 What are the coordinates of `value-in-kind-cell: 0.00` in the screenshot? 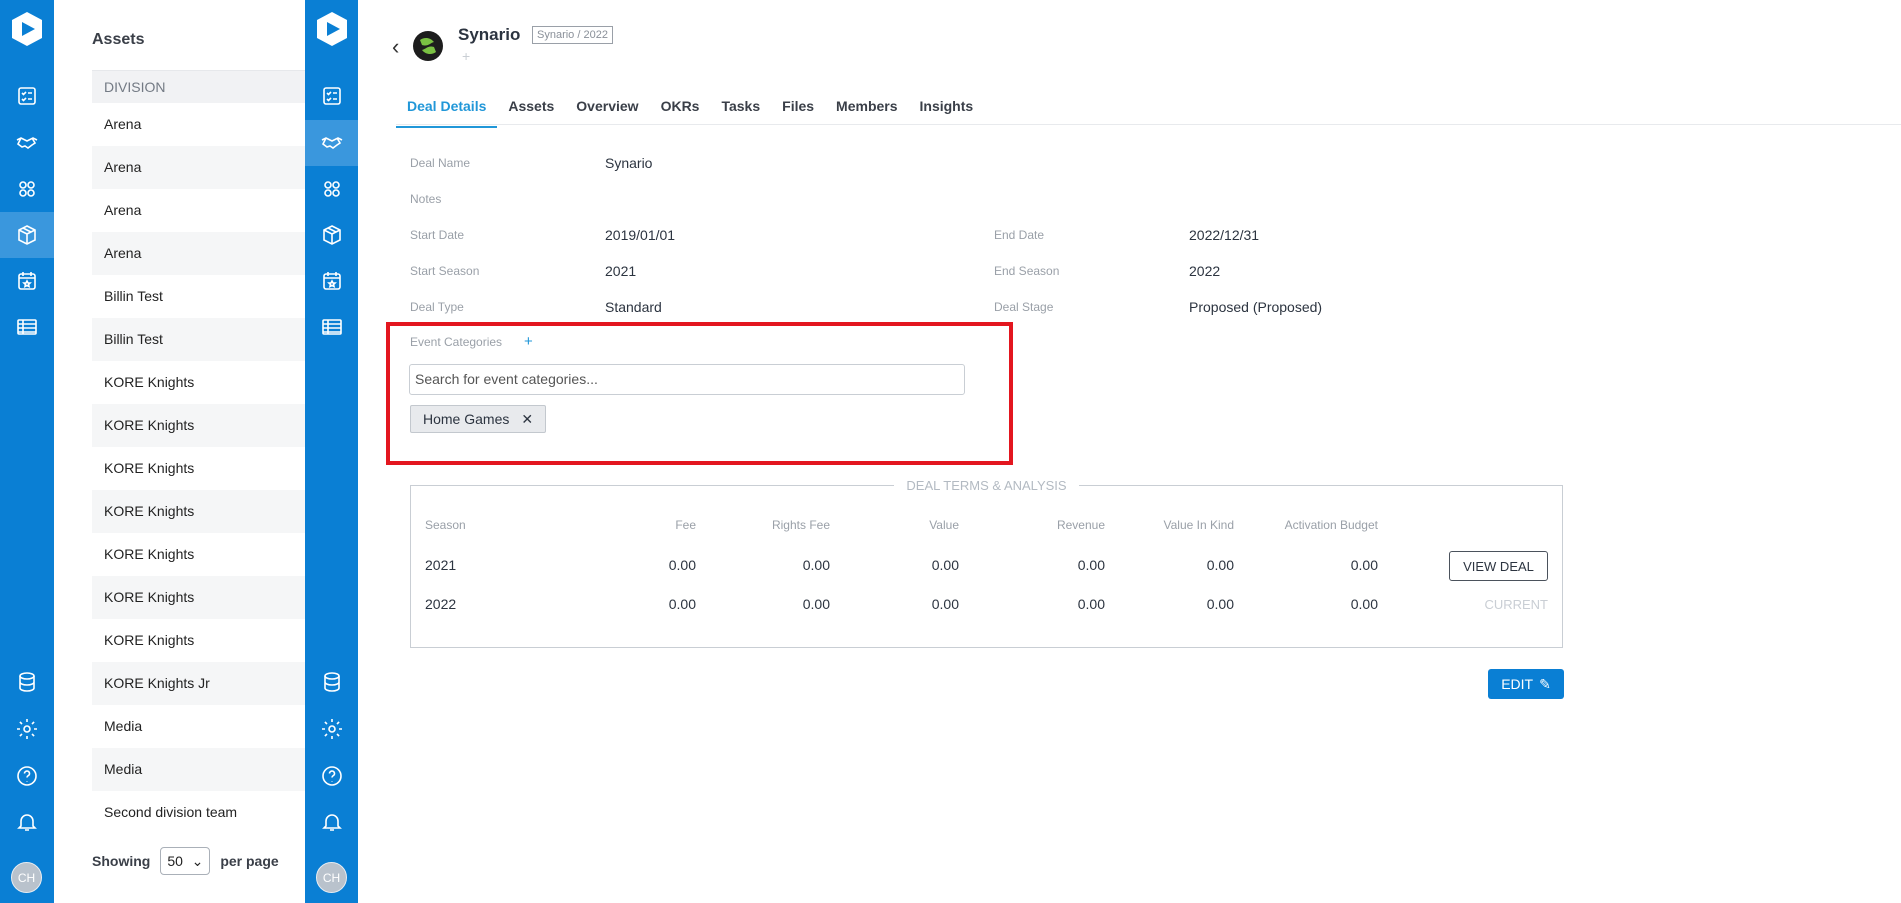 It's located at (1220, 565).